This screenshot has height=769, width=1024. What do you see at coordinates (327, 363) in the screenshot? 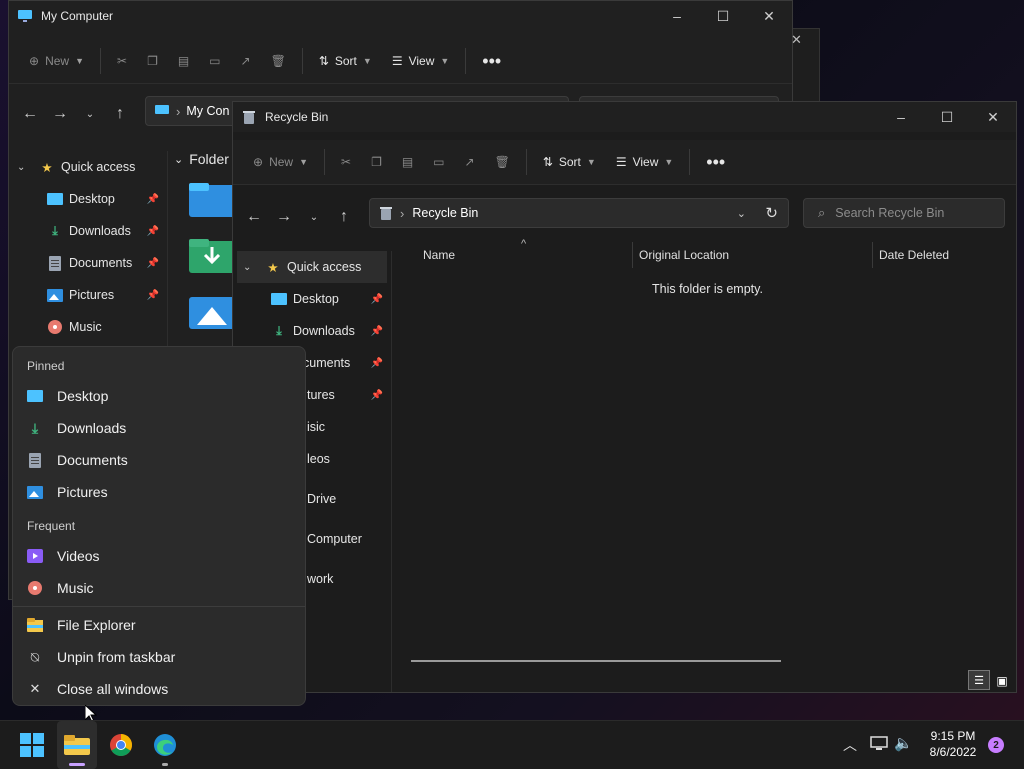
I see `nav-label: cuments` at bounding box center [327, 363].